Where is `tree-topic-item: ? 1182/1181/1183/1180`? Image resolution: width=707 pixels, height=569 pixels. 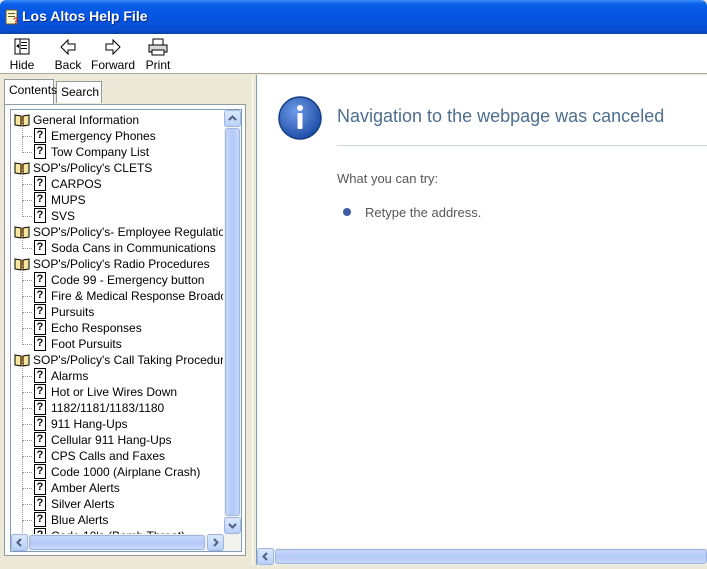
tree-topic-item: ? 1182/1181/1183/1180 is located at coordinates (117, 404).